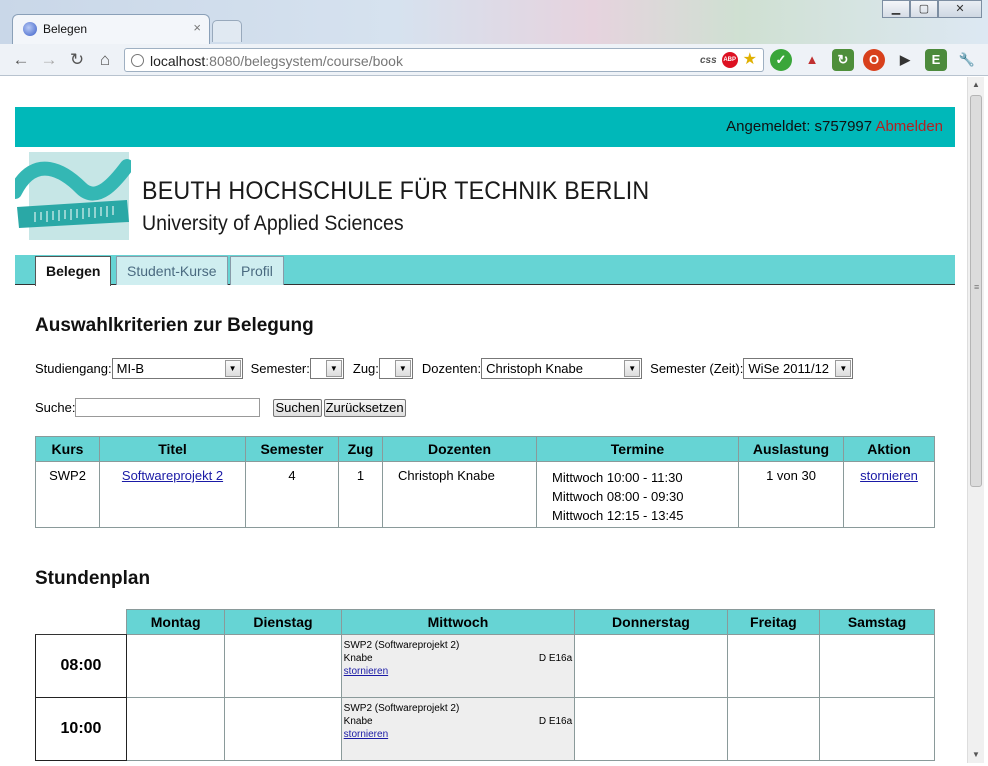  I want to click on col-zug: Zug, so click(360, 449).